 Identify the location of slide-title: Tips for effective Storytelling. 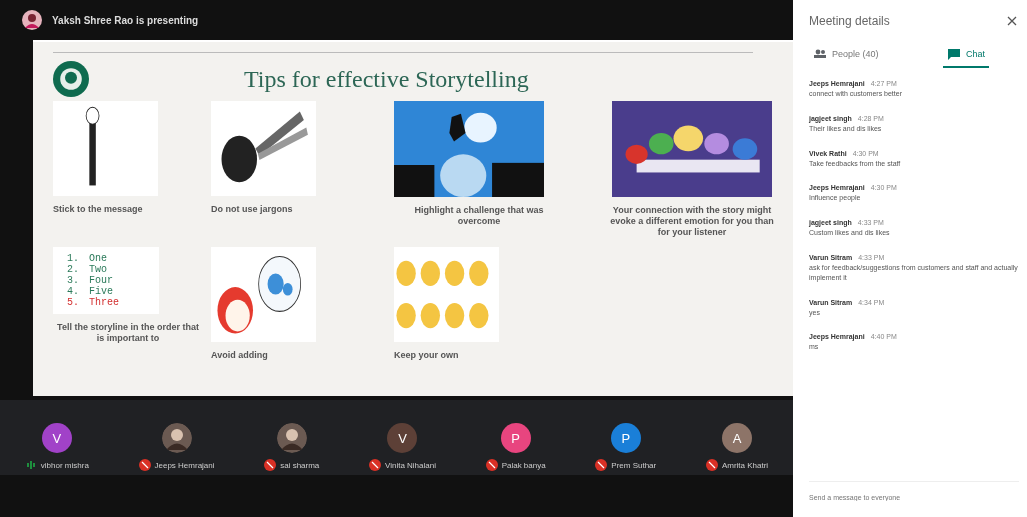
(386, 79).